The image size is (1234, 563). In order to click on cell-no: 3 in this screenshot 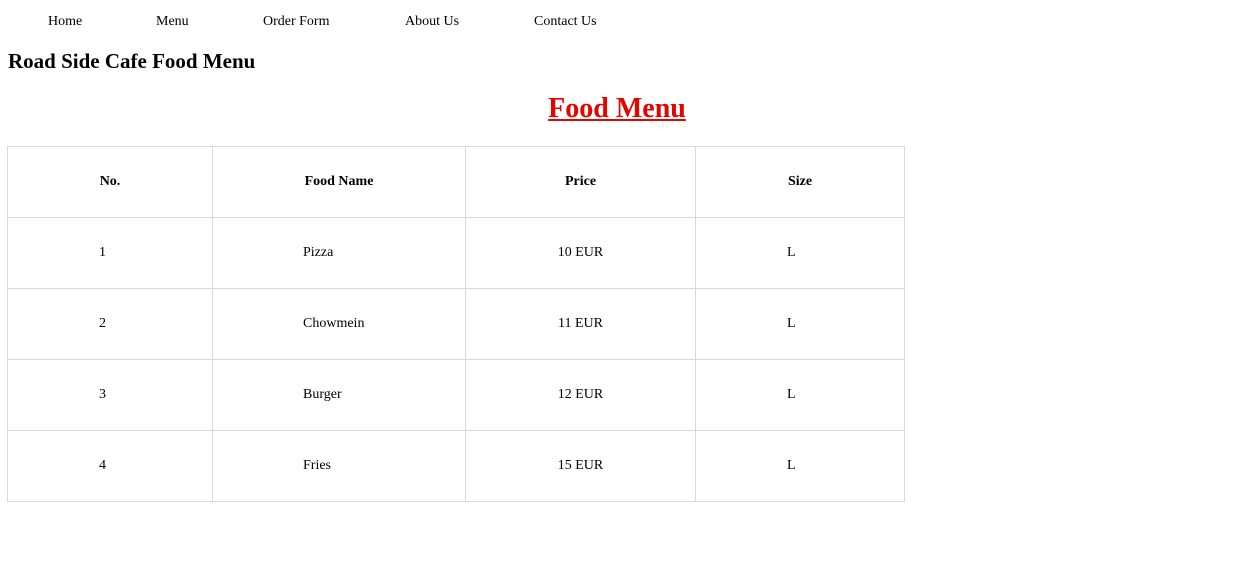, I will do `click(110, 395)`.